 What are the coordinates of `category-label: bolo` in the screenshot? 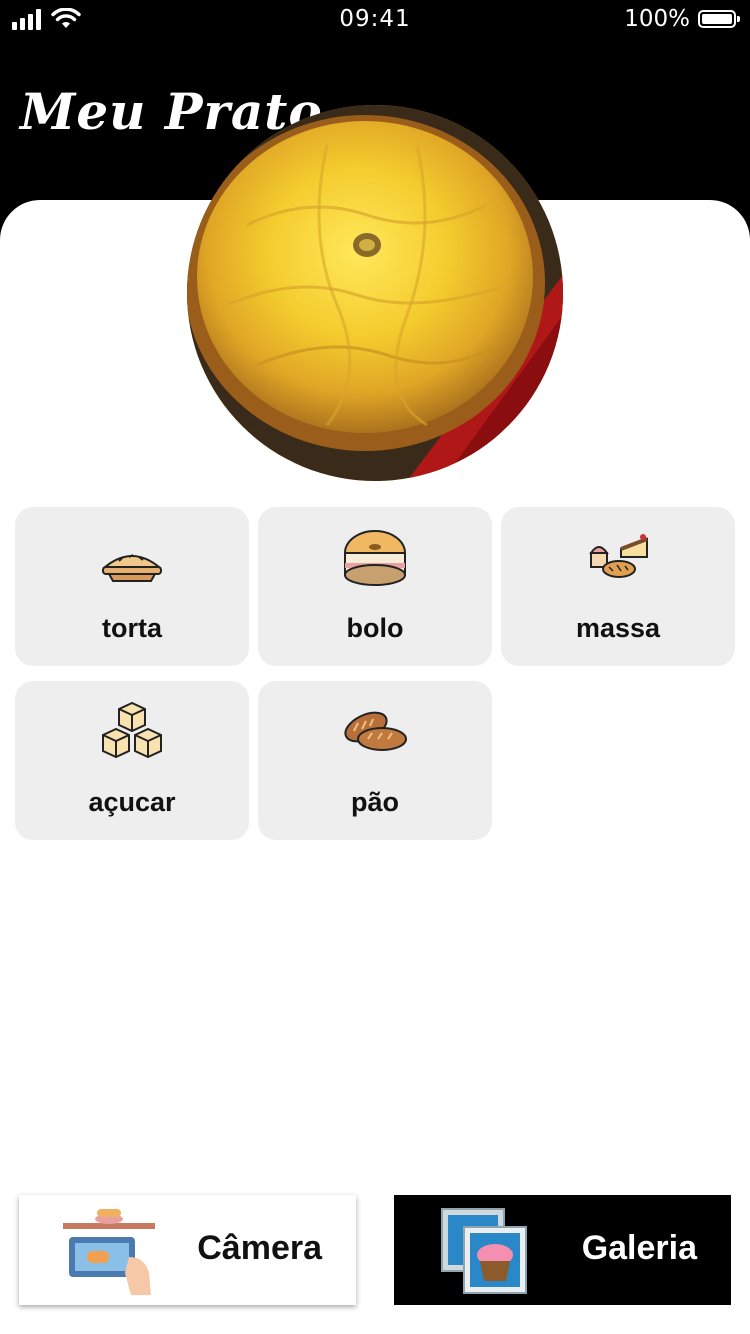 It's located at (375, 628).